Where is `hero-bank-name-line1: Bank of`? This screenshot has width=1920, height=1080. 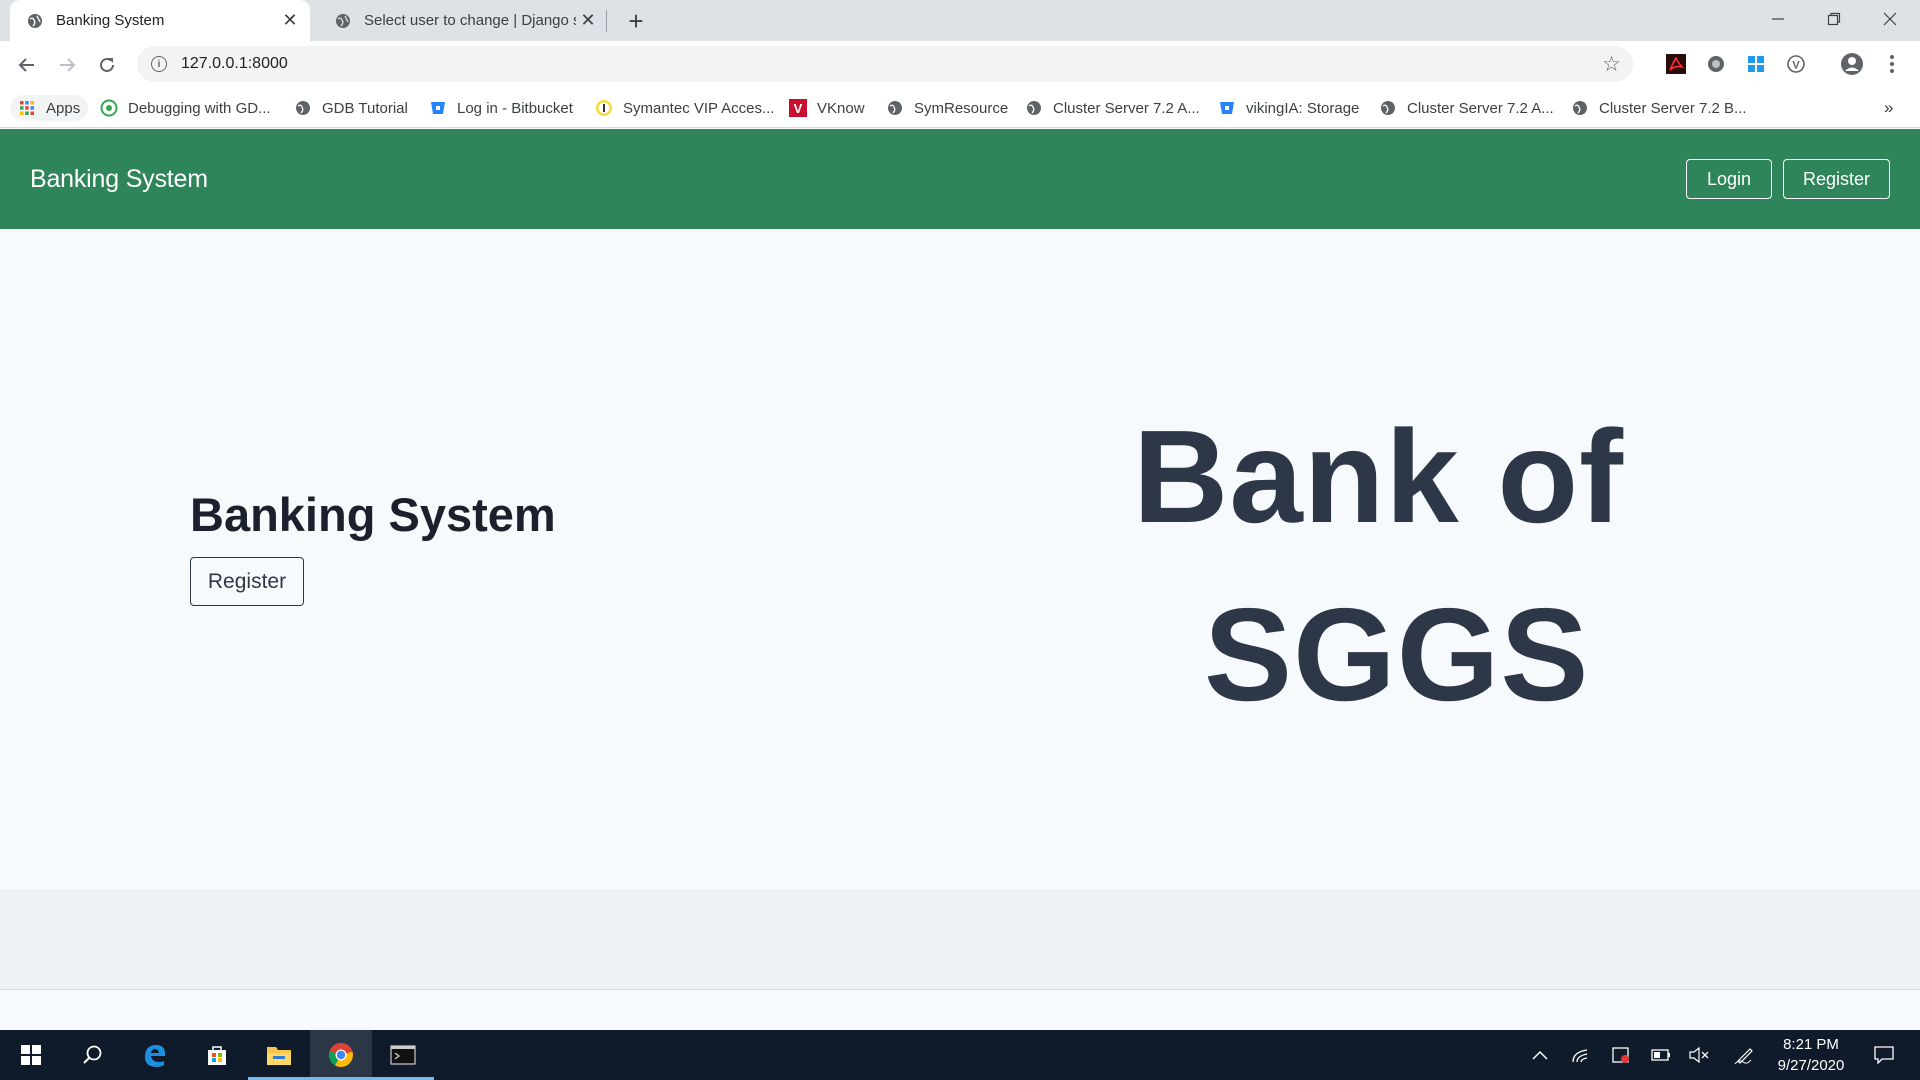
hero-bank-name-line1: Bank of is located at coordinates (1379, 476).